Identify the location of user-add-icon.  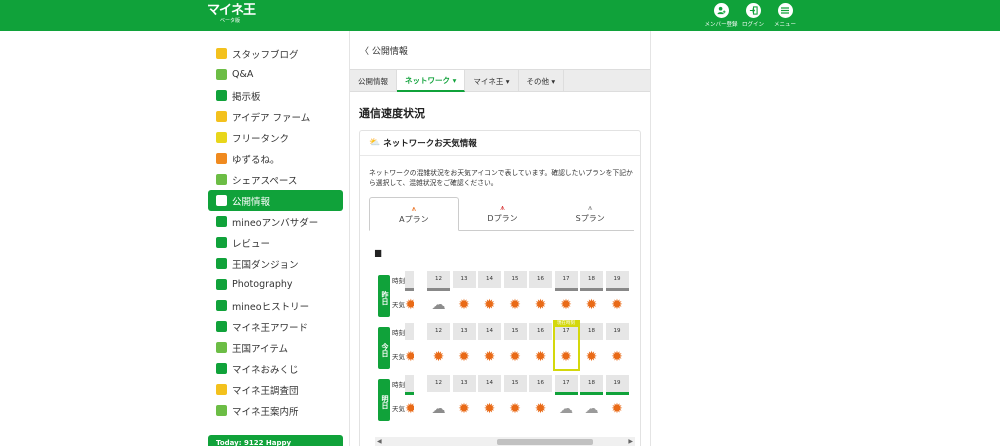
(721, 10).